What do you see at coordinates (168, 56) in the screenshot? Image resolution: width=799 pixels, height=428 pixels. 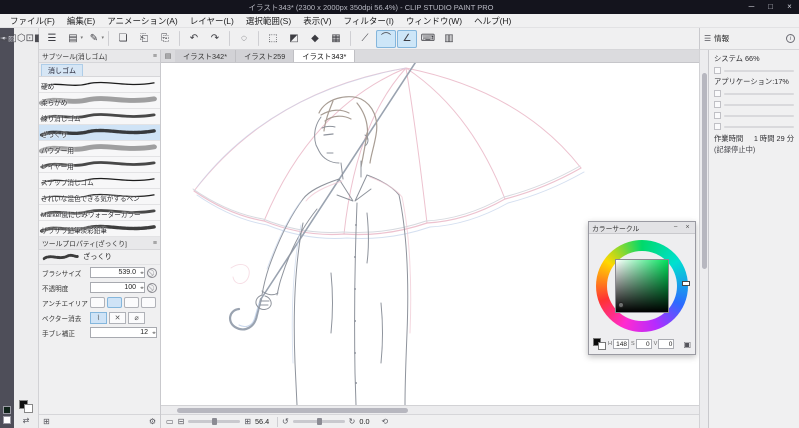 I see `tab-list-icon: ▤` at bounding box center [168, 56].